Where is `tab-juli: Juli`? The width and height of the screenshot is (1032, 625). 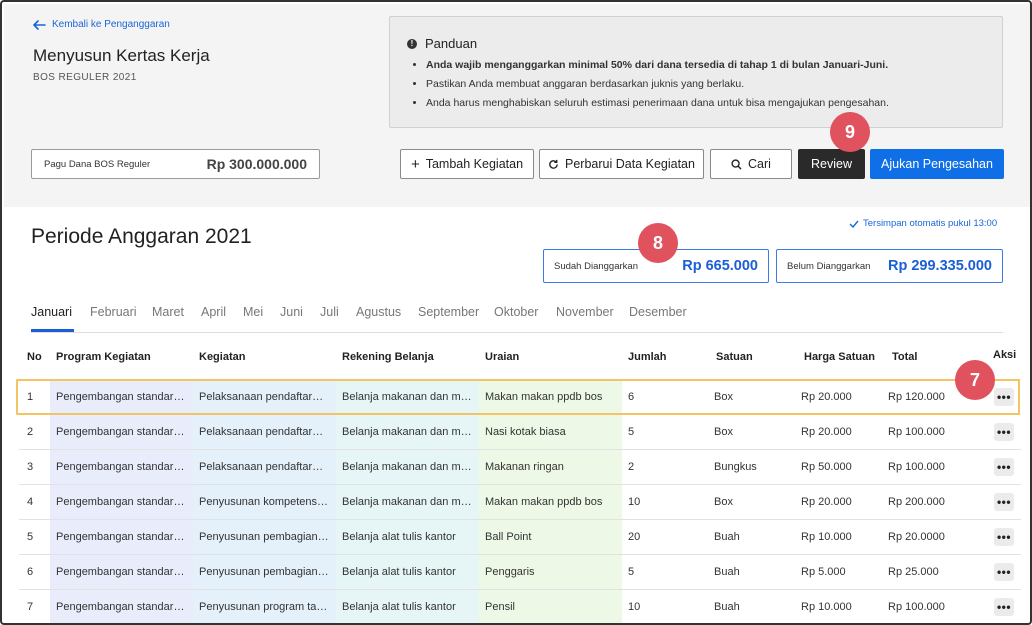 tab-juli: Juli is located at coordinates (329, 312).